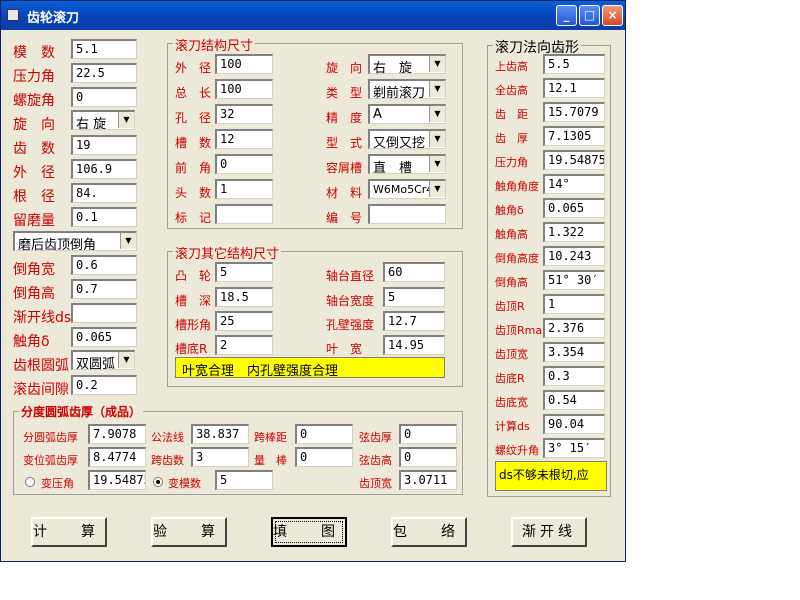  I want to click on input-bore-wall: 12.7, so click(414, 321).